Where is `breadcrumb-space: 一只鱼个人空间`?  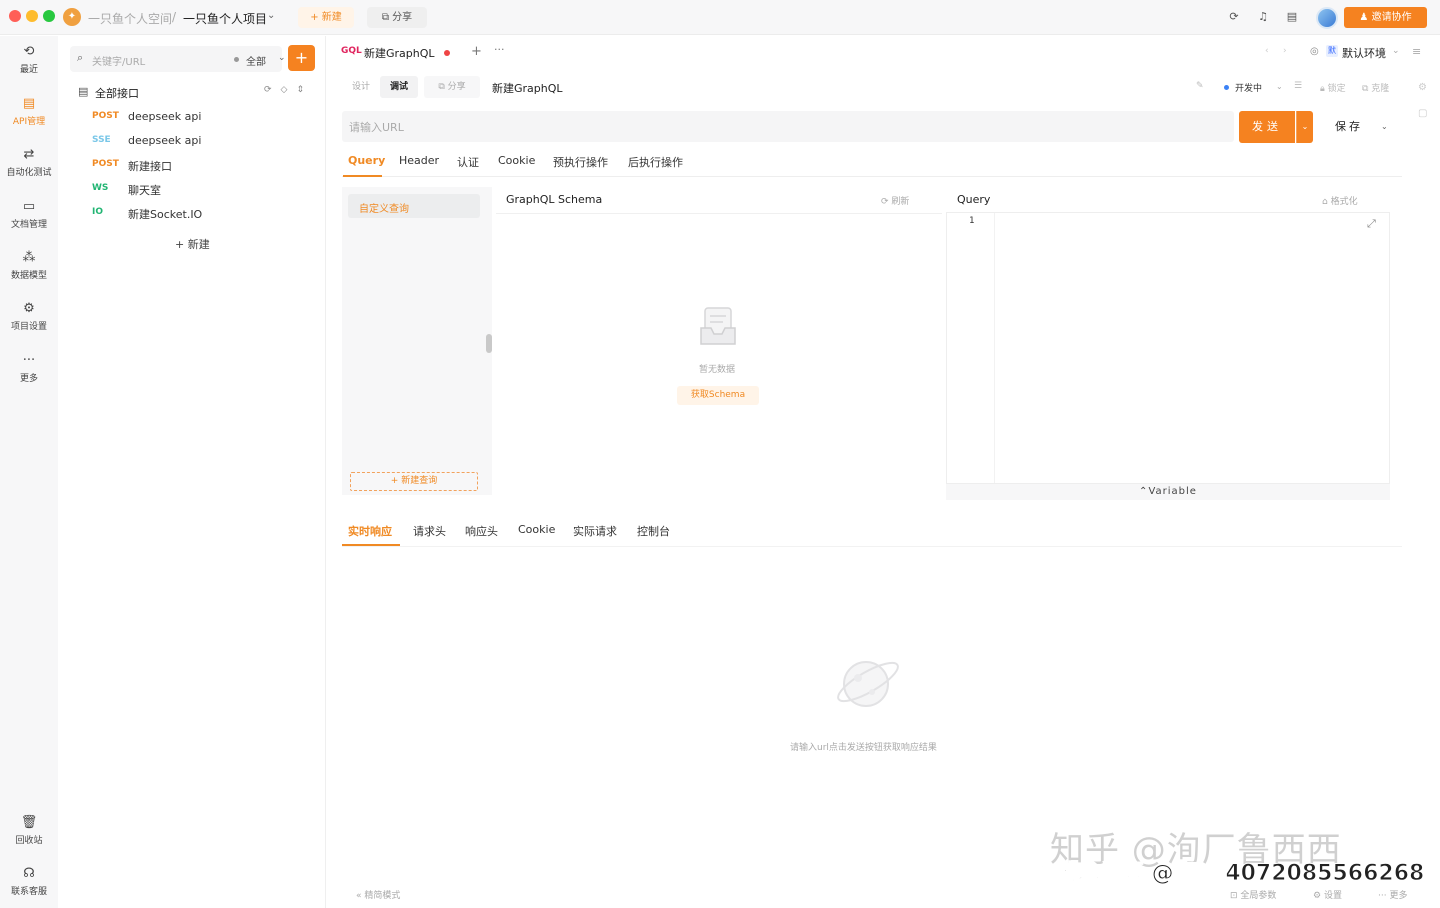
breadcrumb-space: 一只鱼个人空间 is located at coordinates (130, 18).